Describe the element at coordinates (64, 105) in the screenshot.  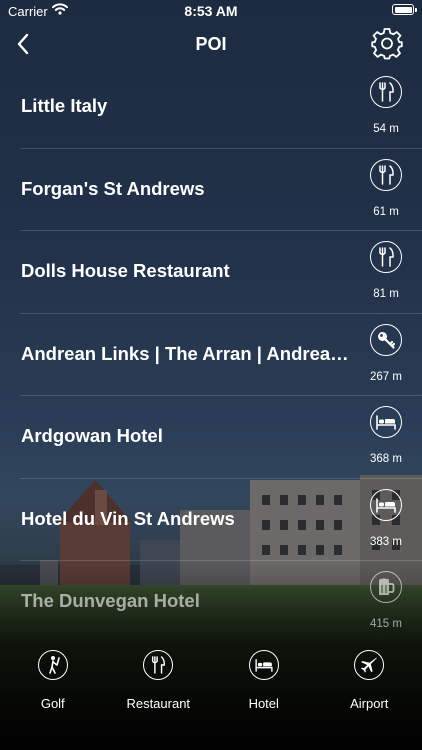
I see `poi-name: Little Italy` at that location.